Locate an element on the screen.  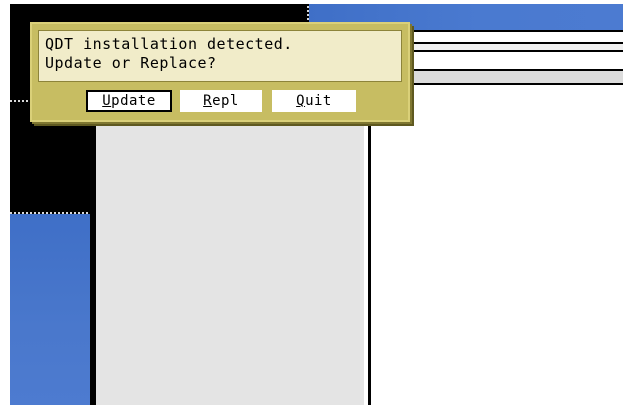
desktop-background-blue-left is located at coordinates (50, 309).